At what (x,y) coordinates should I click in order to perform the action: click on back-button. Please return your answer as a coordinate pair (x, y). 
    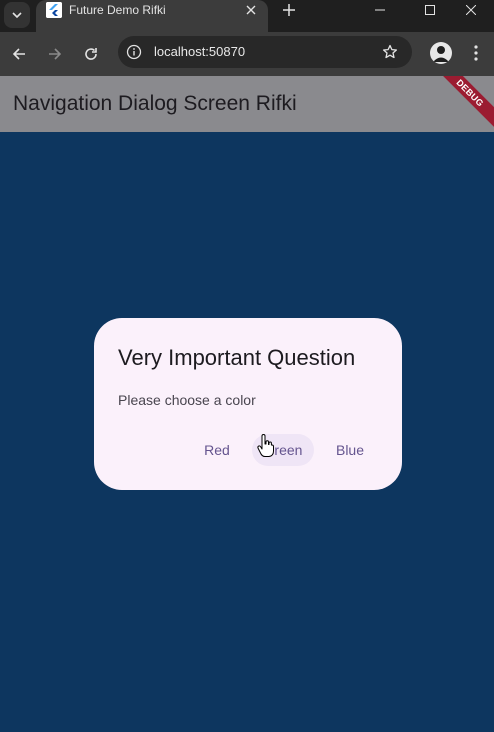
    Looking at the image, I should click on (19, 54).